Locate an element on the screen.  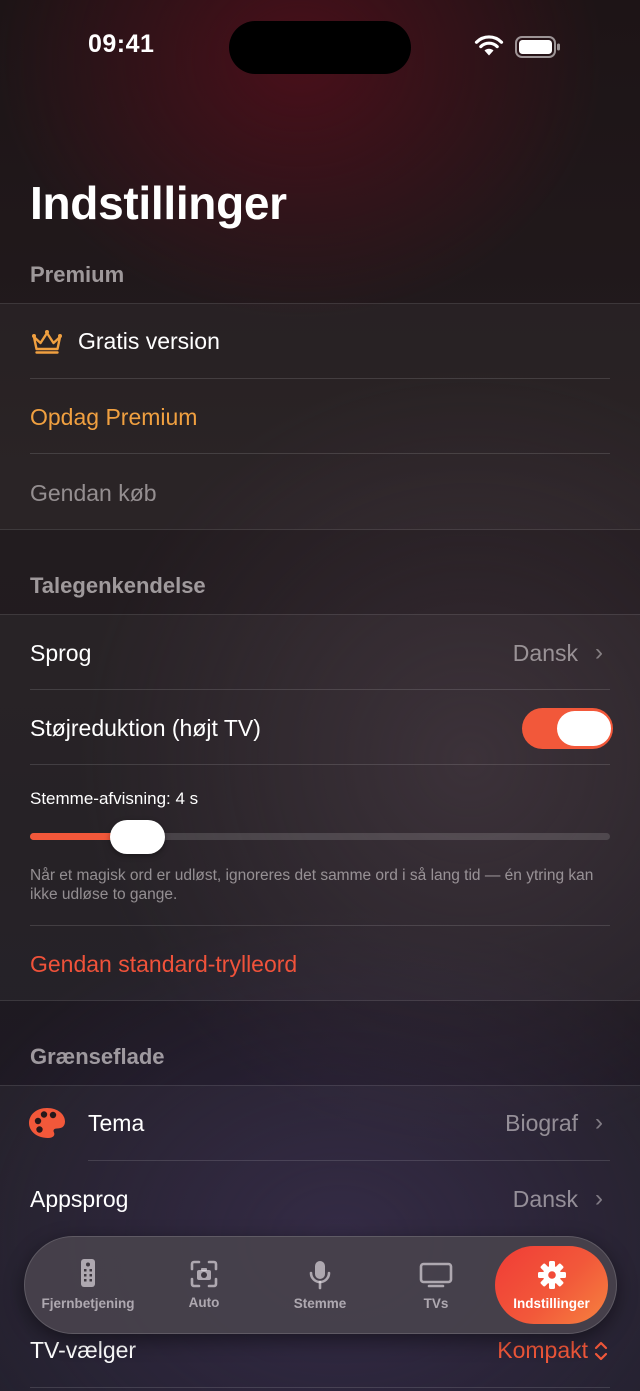
tab-label: Auto is located at coordinates (204, 1302).